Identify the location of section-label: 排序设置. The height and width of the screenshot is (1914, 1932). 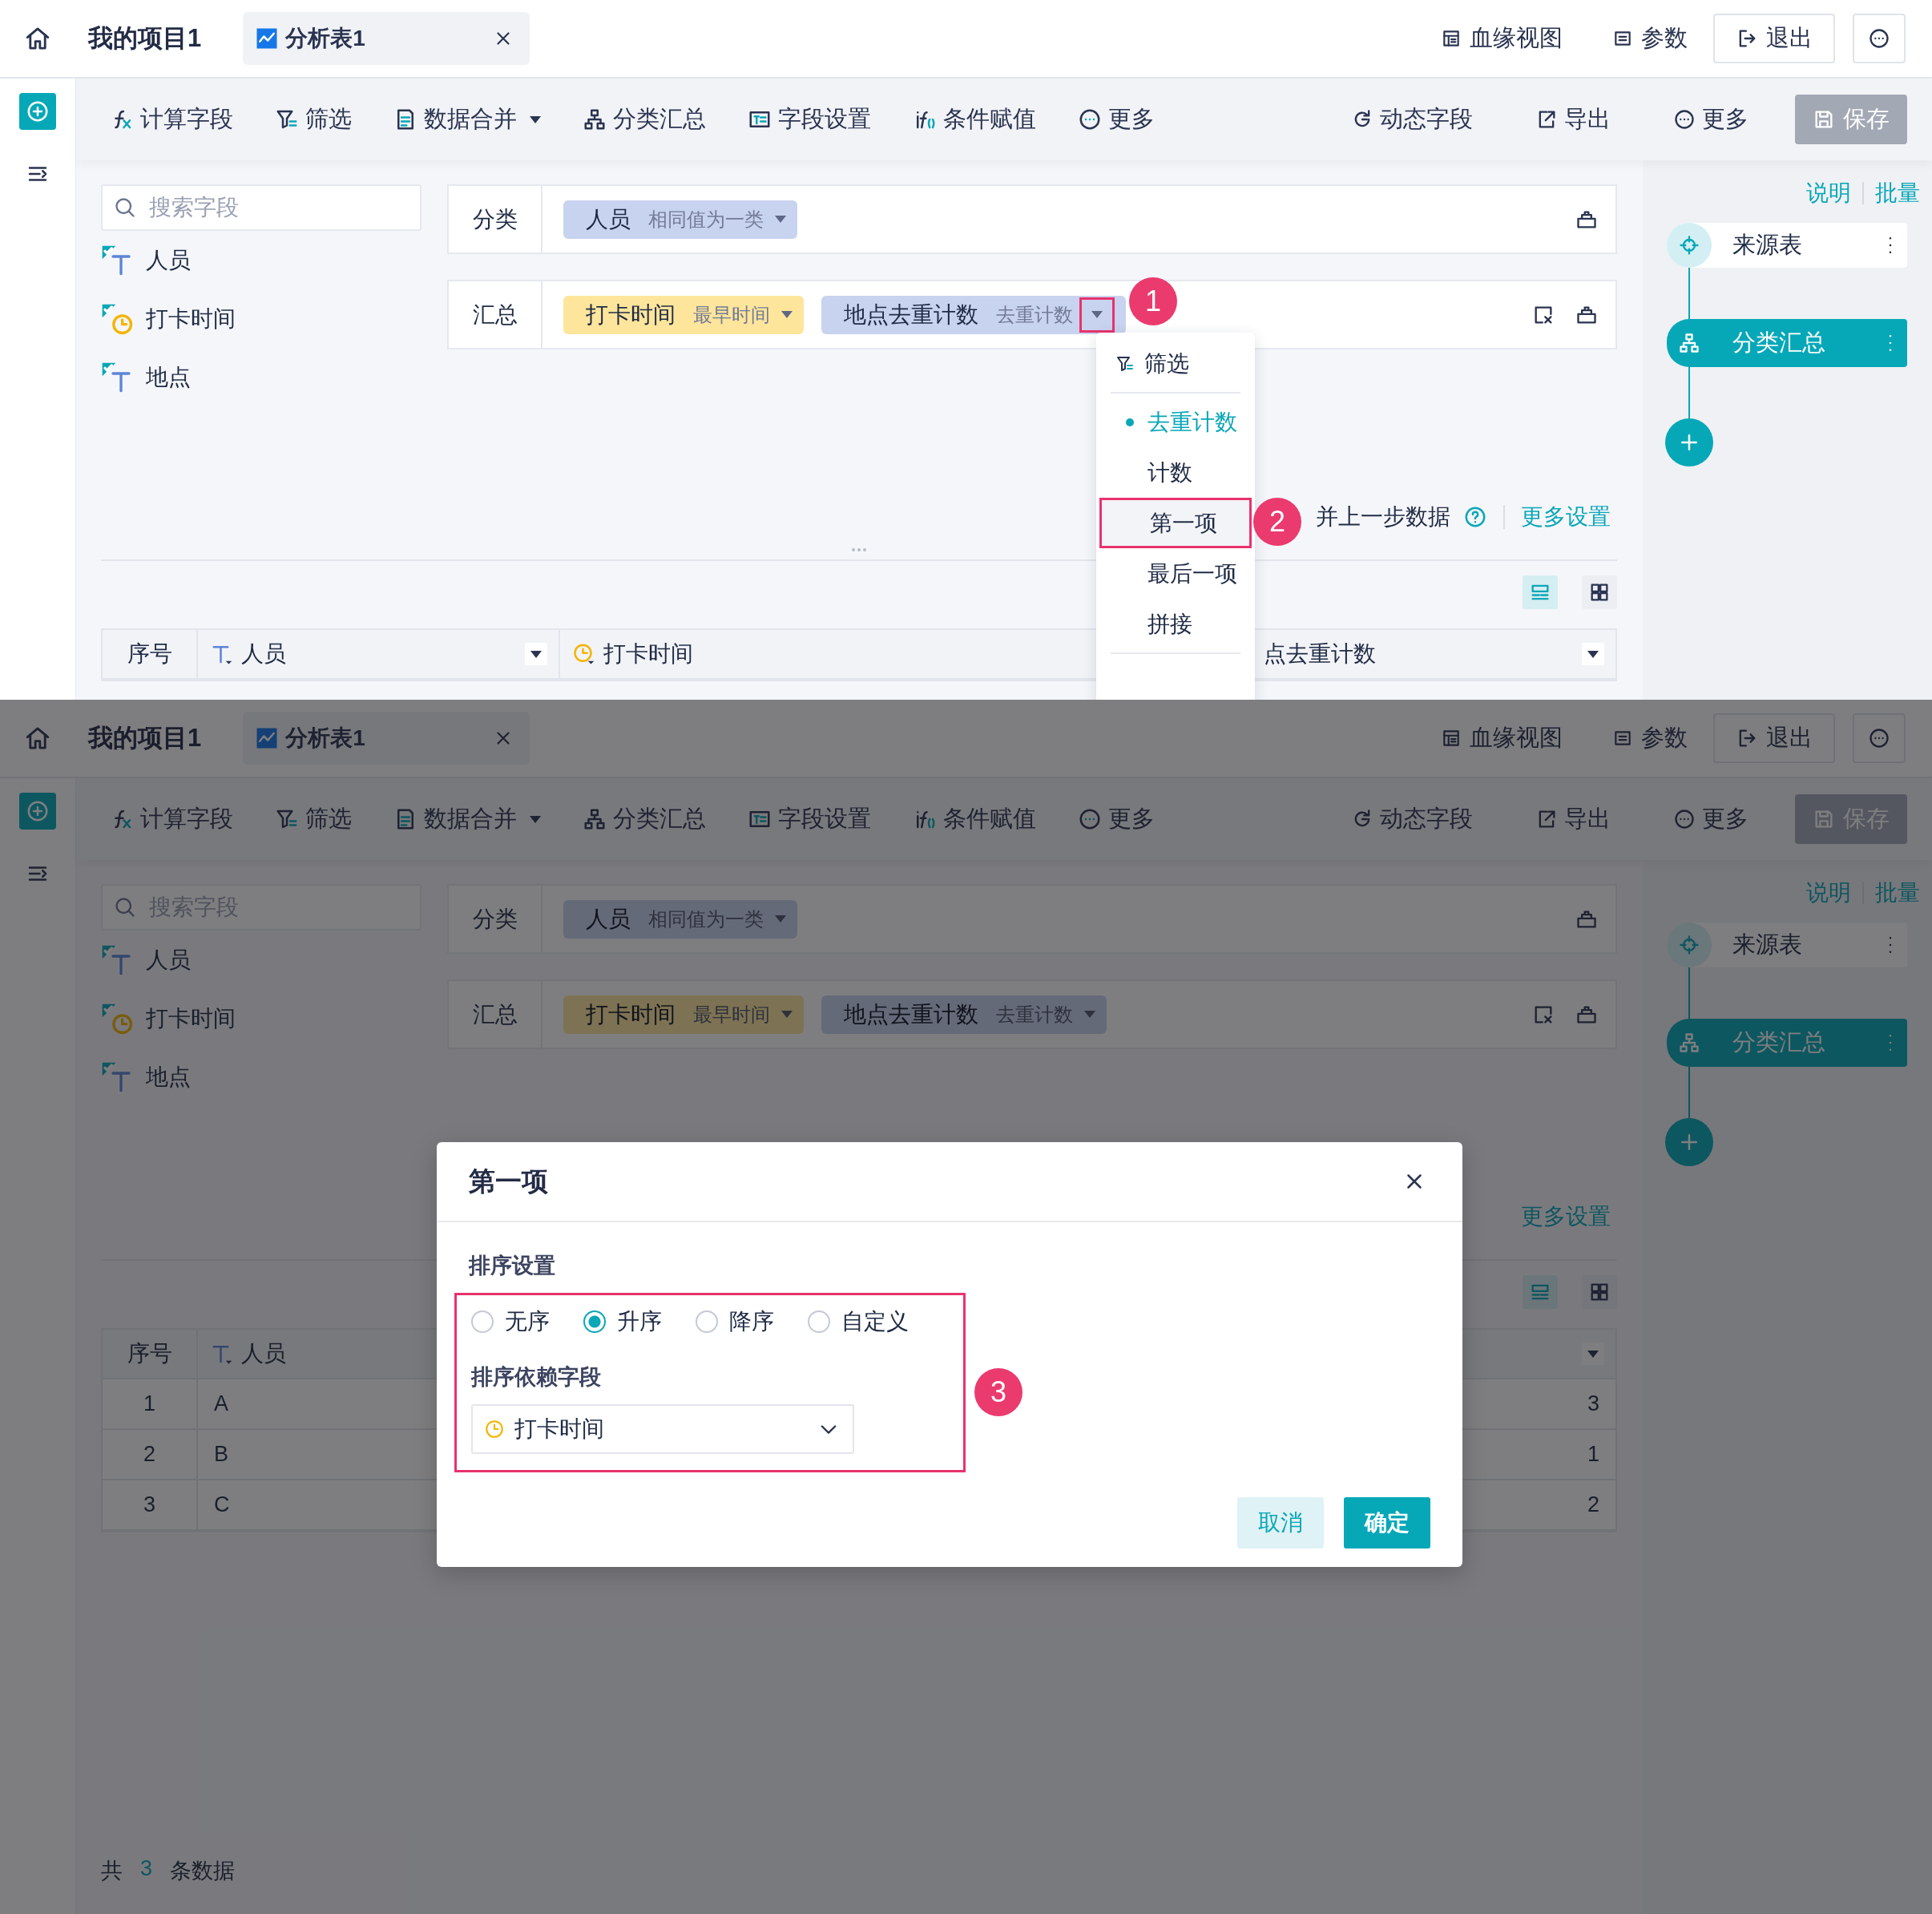
(512, 1266).